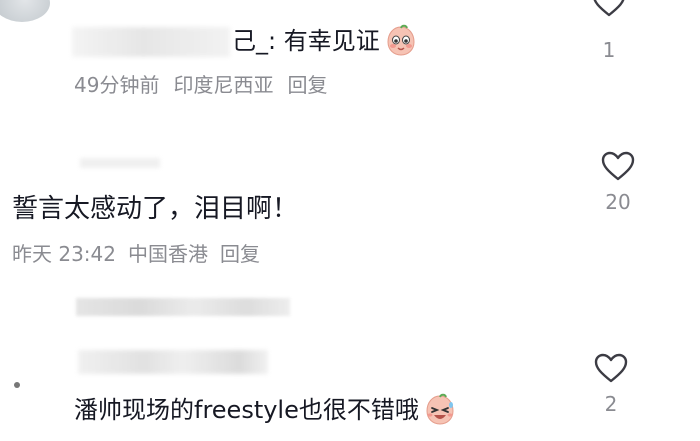  I want to click on comment-time: 昨天 23:42, so click(64, 254).